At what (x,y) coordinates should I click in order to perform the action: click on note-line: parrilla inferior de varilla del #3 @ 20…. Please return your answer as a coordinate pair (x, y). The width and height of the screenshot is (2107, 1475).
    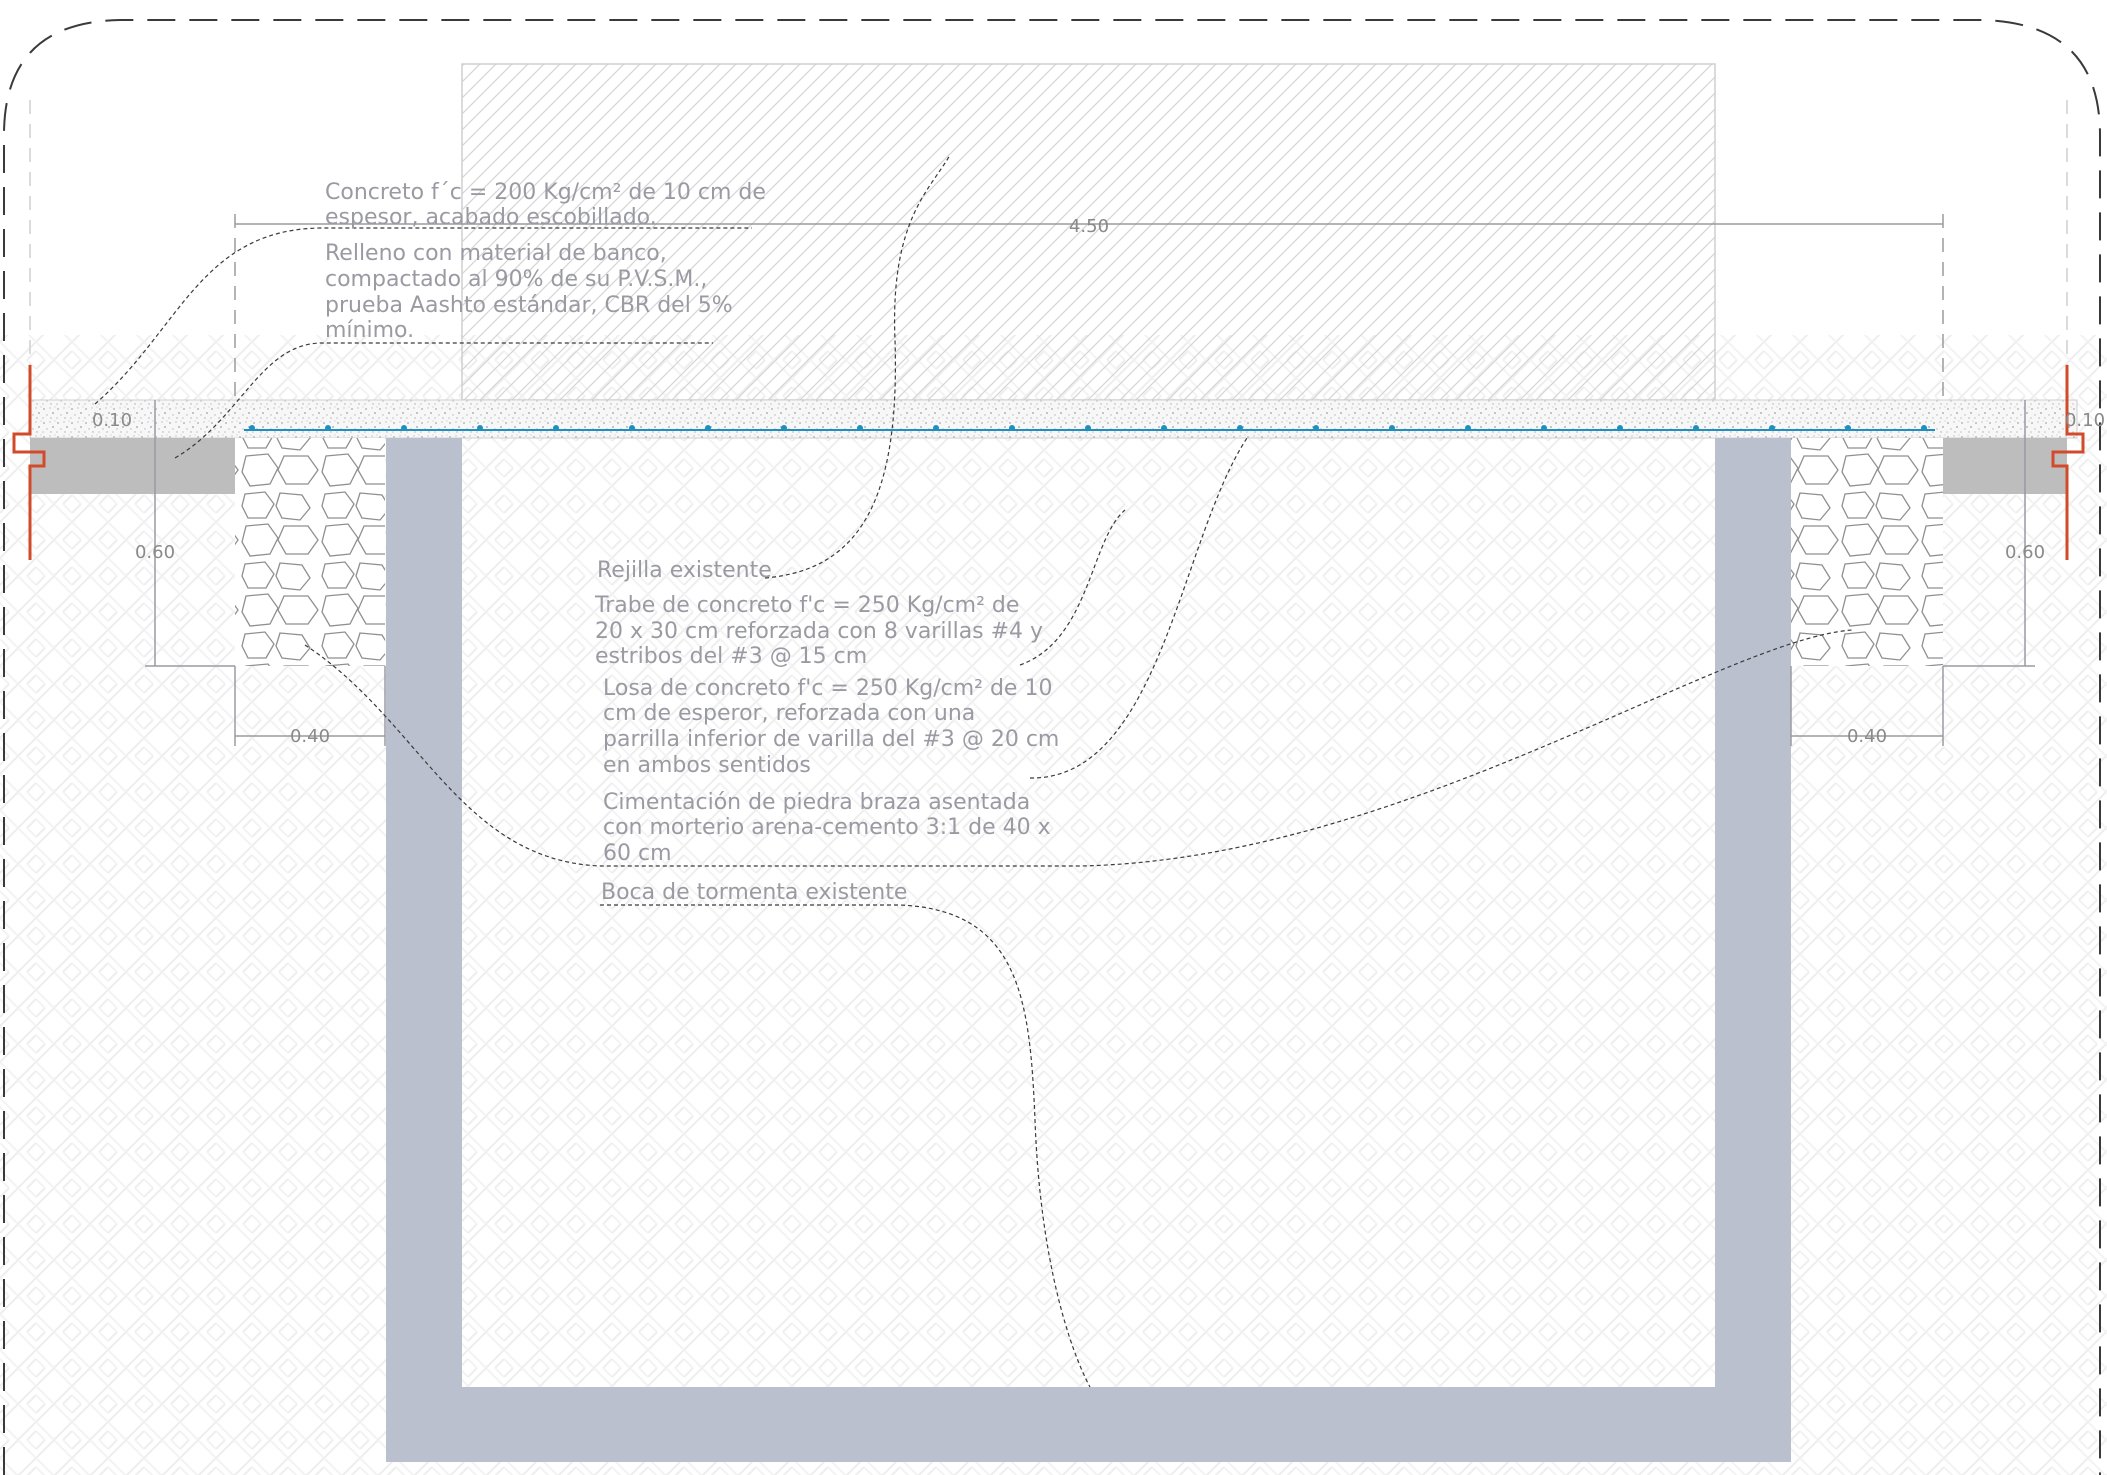
    Looking at the image, I should click on (831, 739).